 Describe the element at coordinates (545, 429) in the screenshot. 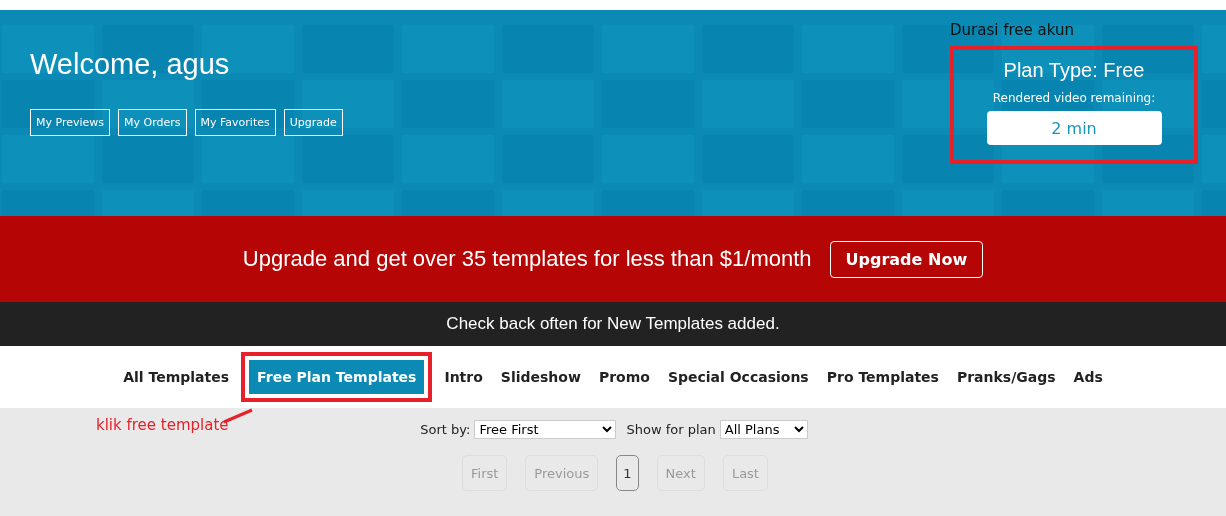

I see `filter-dropdown: Free First` at that location.